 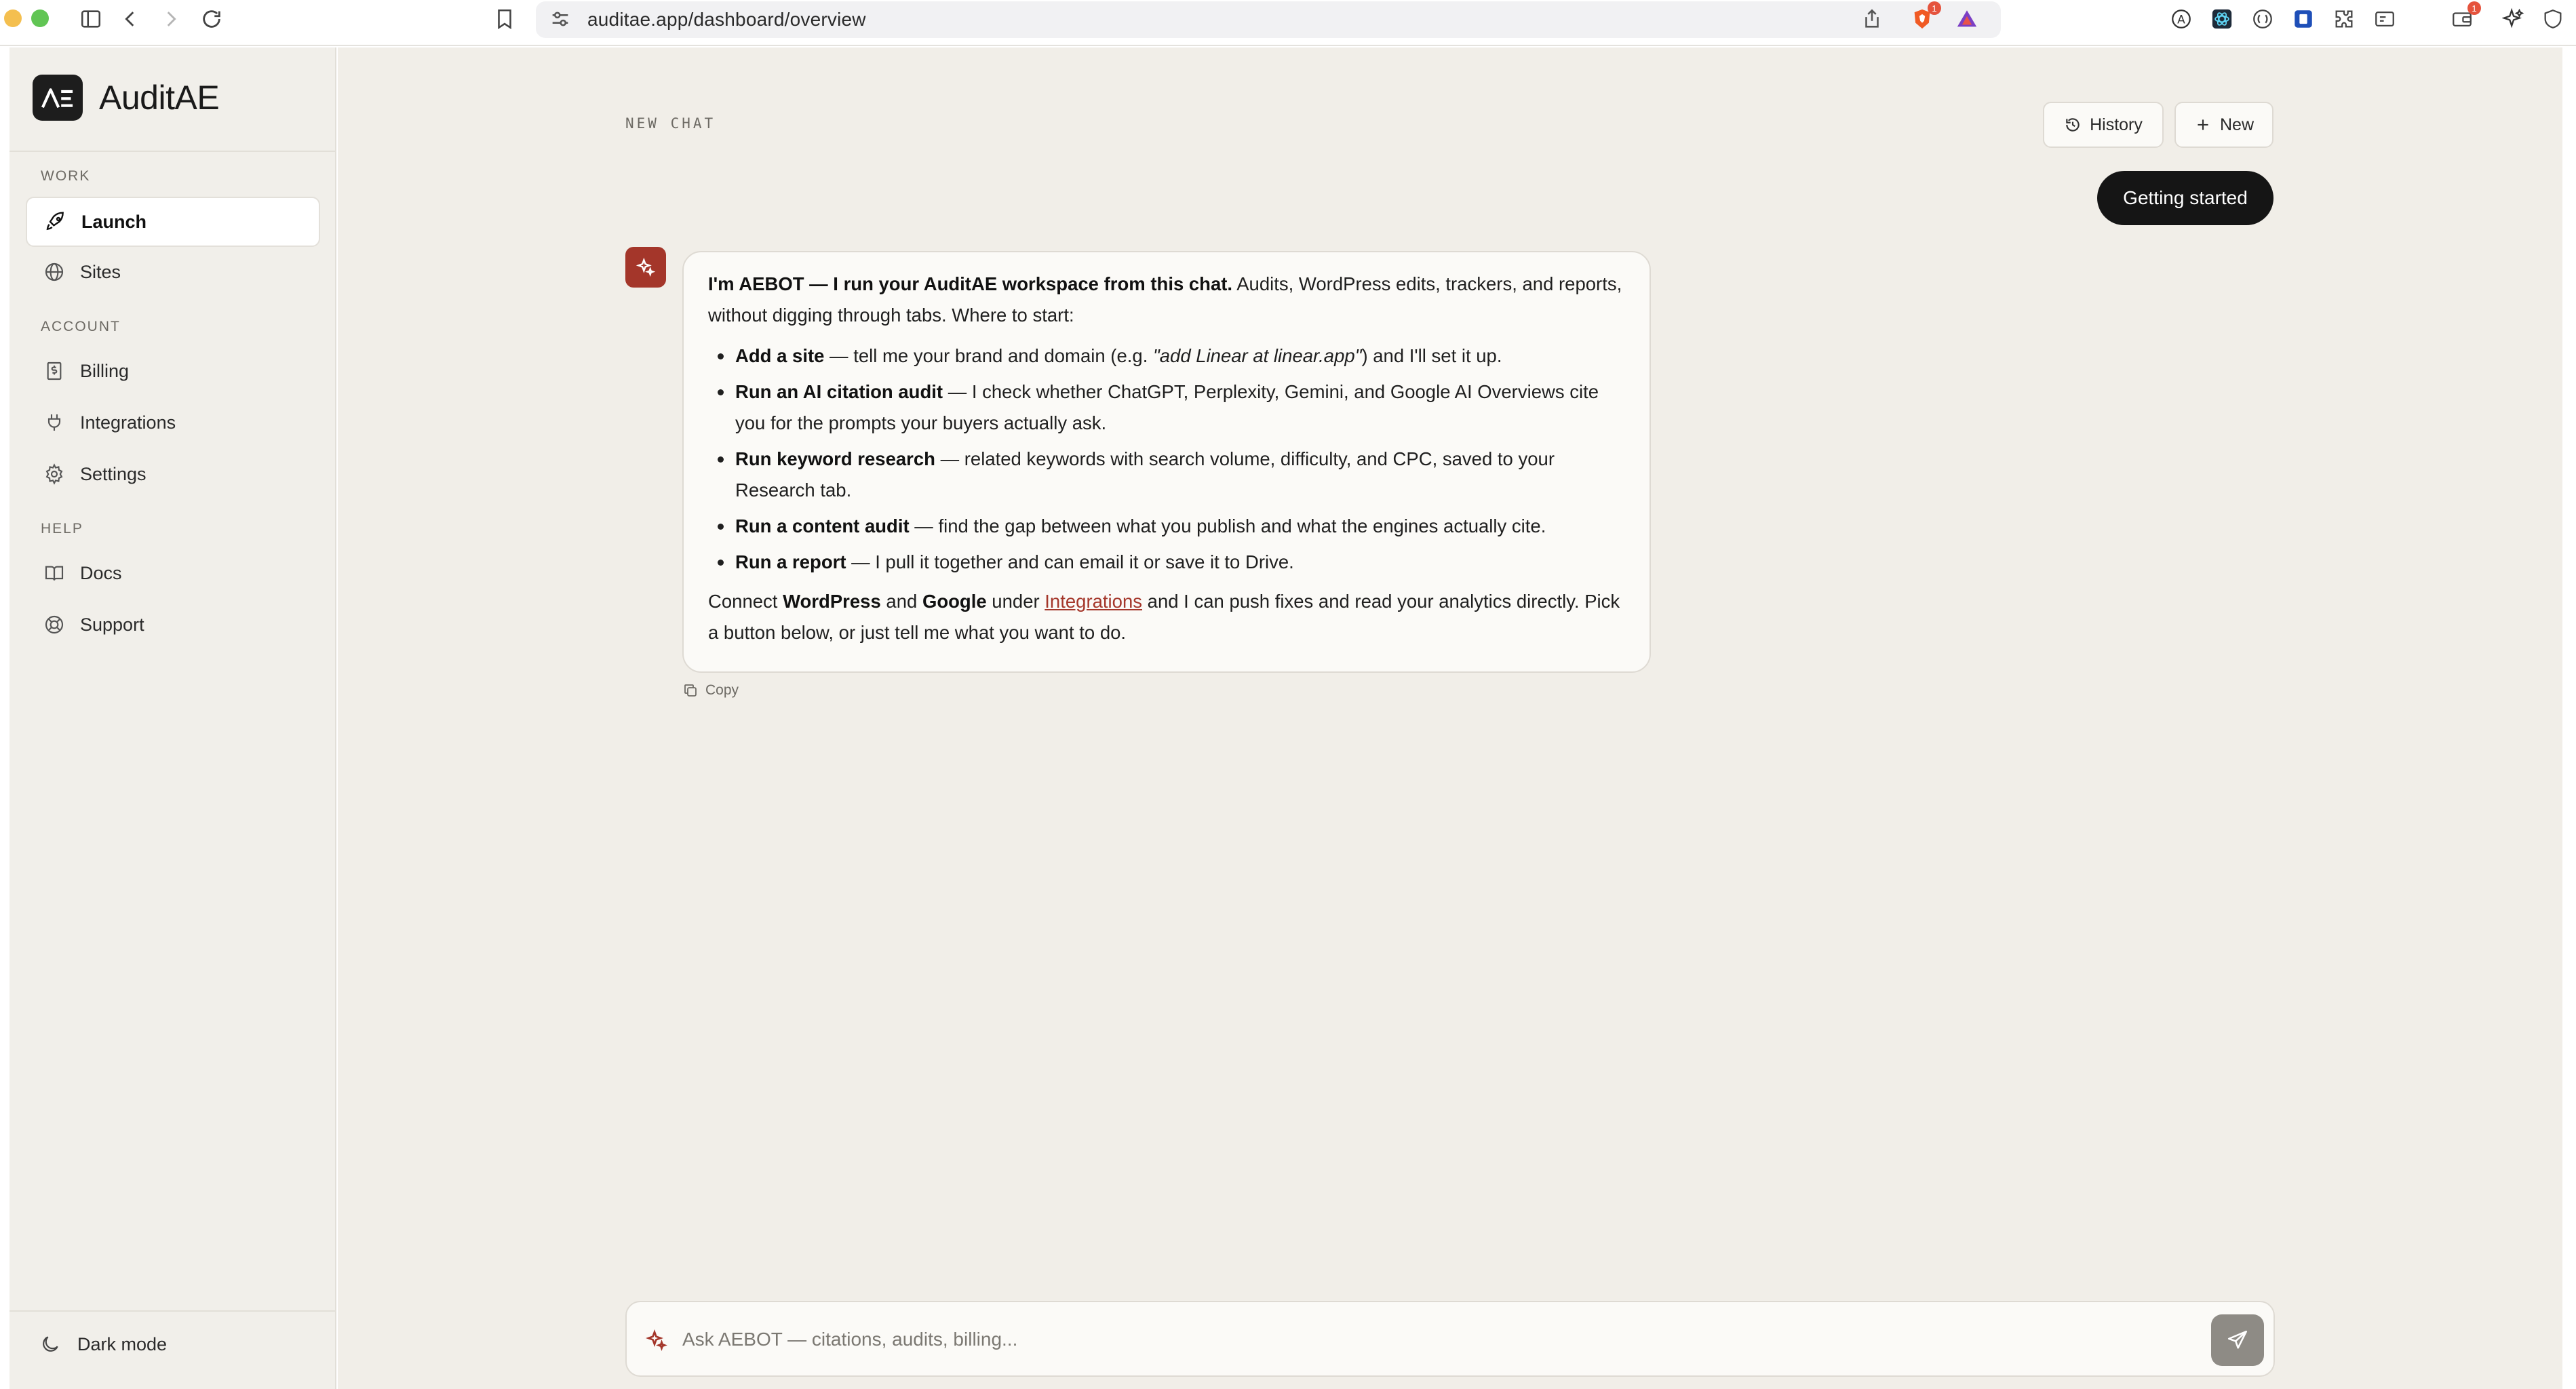 I want to click on extensions-puzzle-icon, so click(x=2344, y=19).